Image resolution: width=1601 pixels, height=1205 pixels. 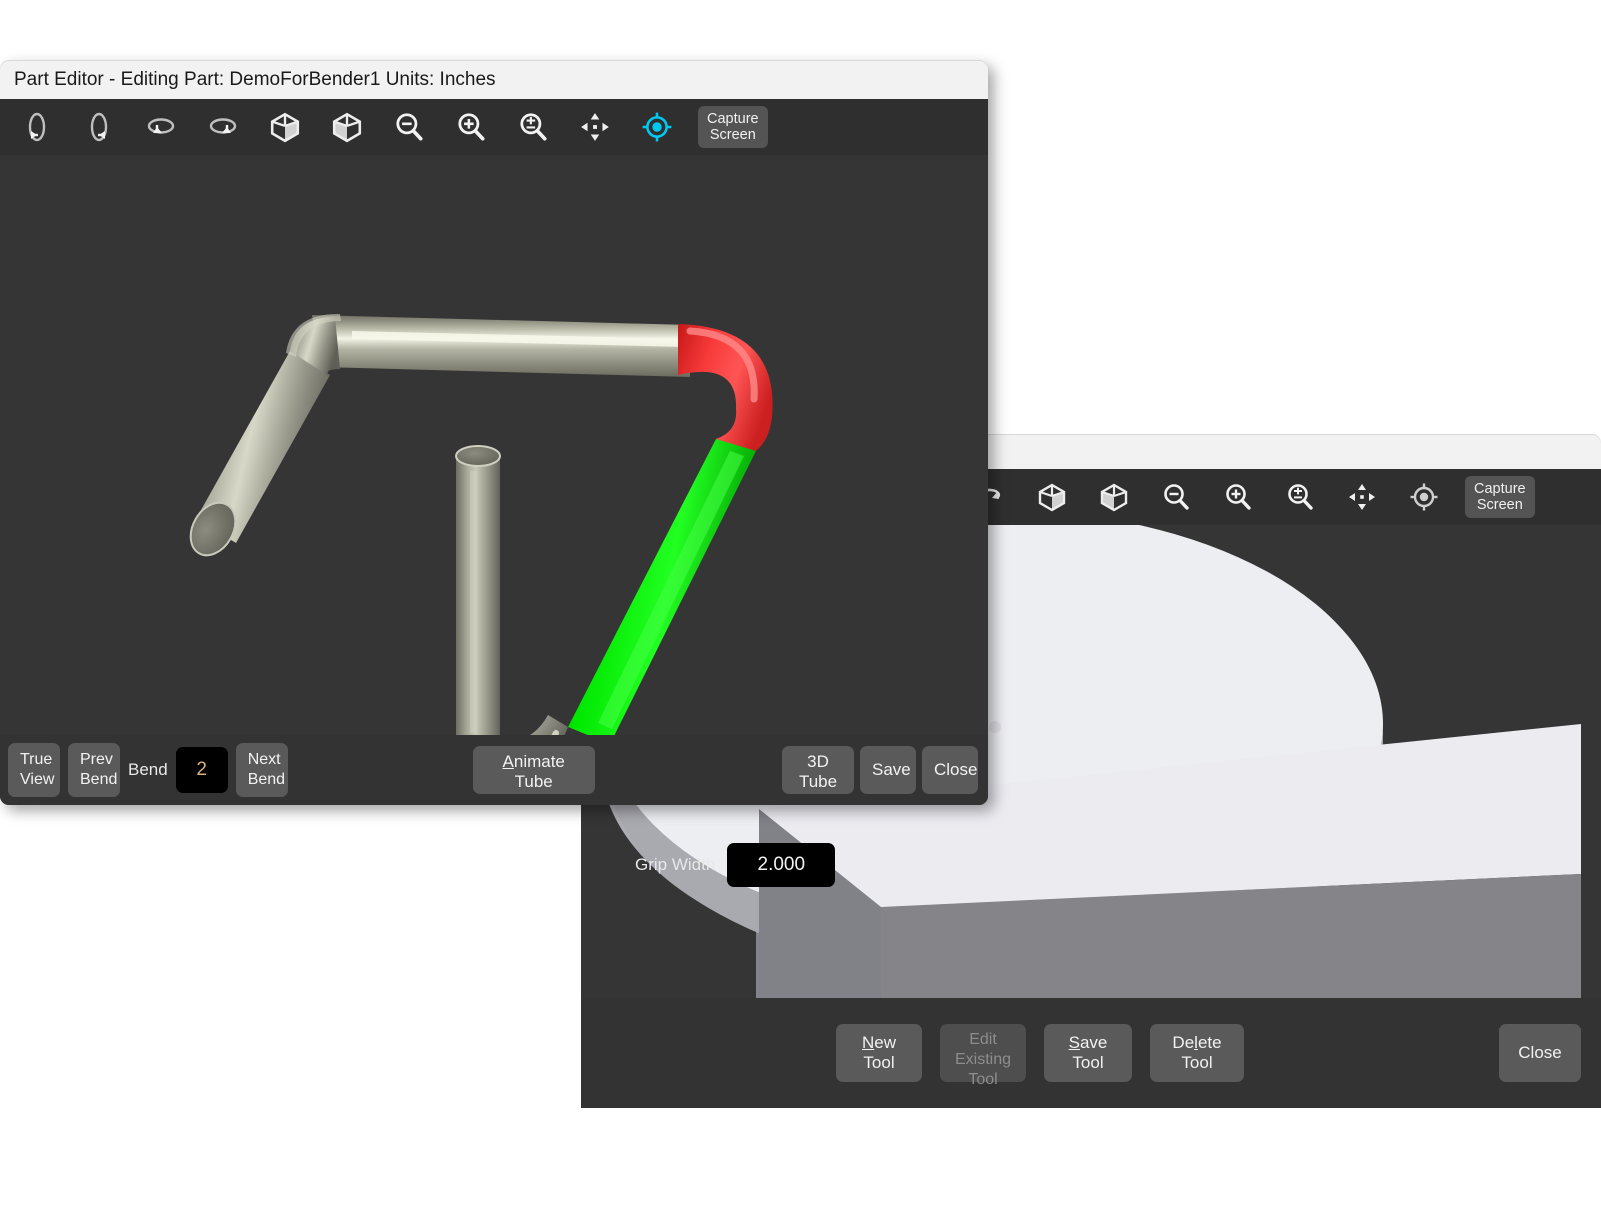 What do you see at coordinates (94, 770) in the screenshot?
I see `prev-bend-button: Prev Bend` at bounding box center [94, 770].